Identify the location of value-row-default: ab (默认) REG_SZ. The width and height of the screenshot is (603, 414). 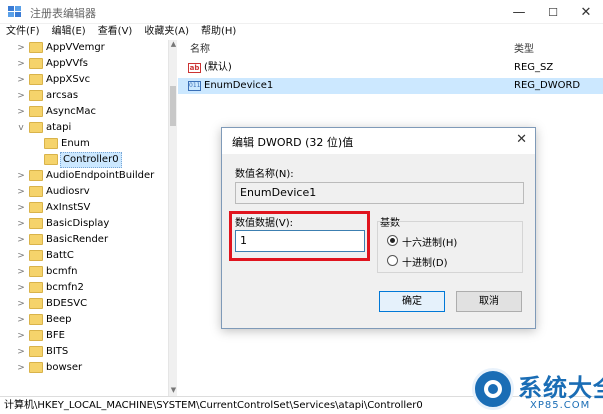
(390, 68).